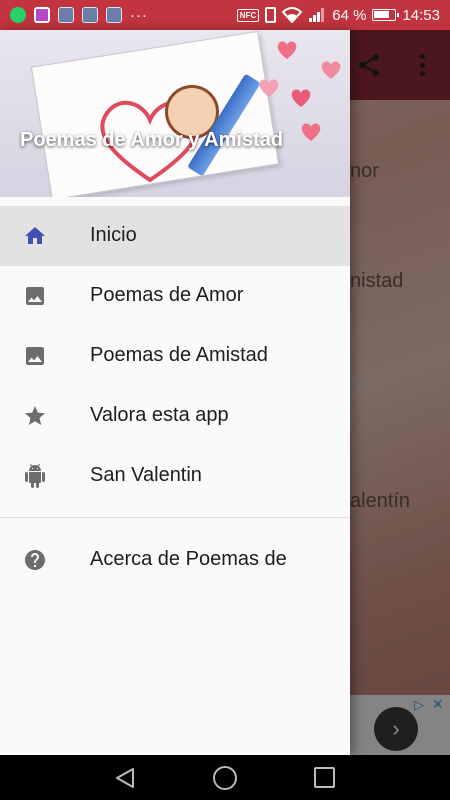  Describe the element at coordinates (292, 15) in the screenshot. I see `wifi-icon` at that location.